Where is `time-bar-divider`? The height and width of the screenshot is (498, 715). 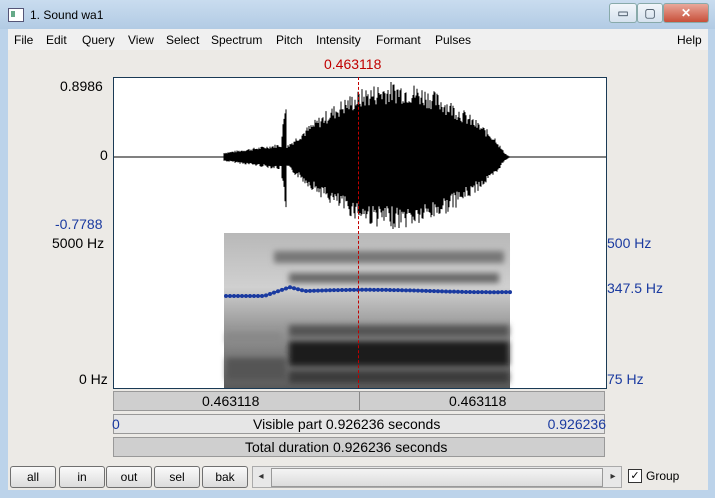
time-bar-divider is located at coordinates (359, 401).